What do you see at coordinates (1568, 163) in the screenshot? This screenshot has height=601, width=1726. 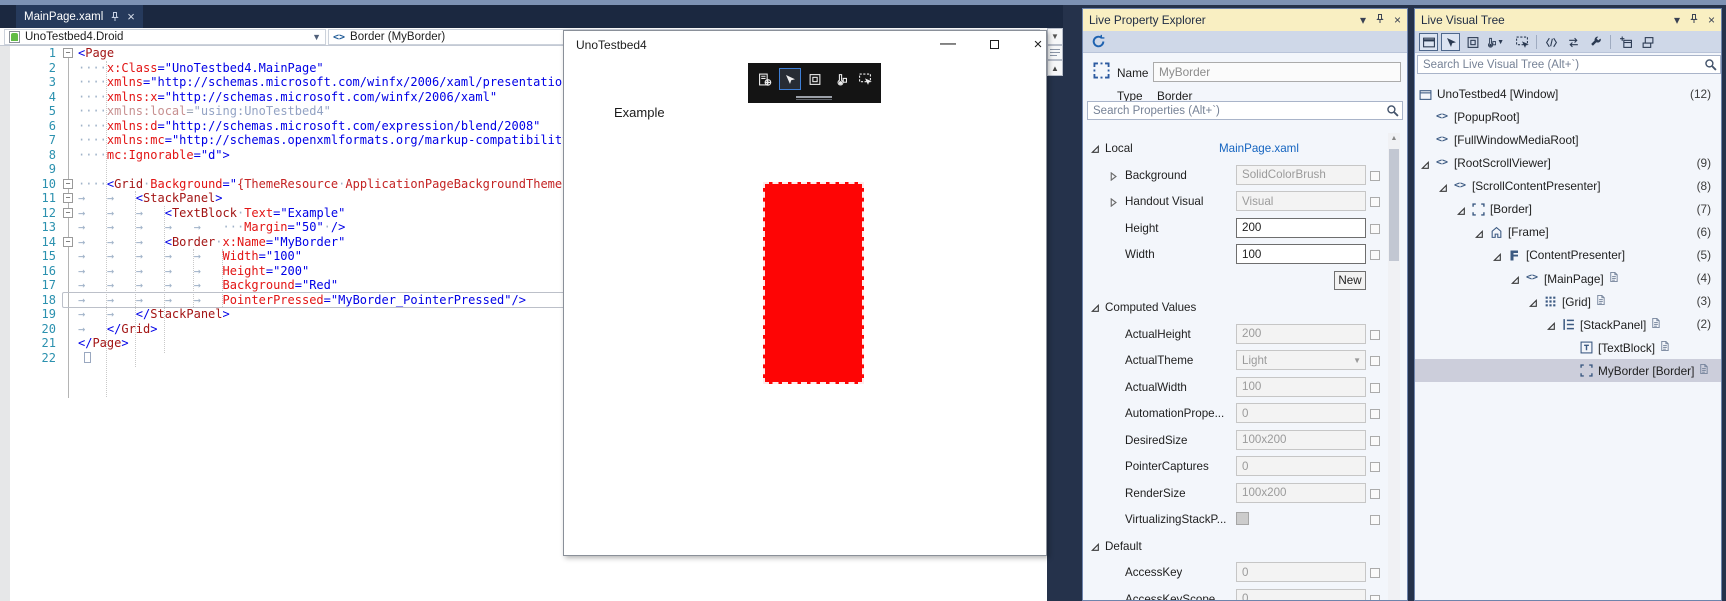 I see `tree-row: <> [RootScrollViewer] (9)` at bounding box center [1568, 163].